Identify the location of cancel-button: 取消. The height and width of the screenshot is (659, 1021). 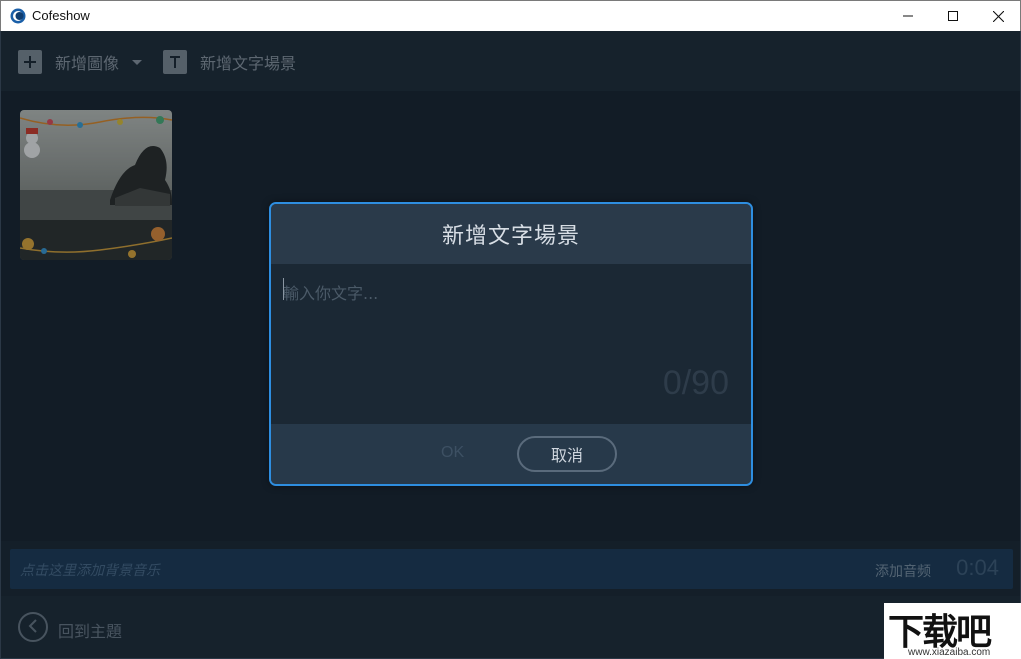
(567, 454).